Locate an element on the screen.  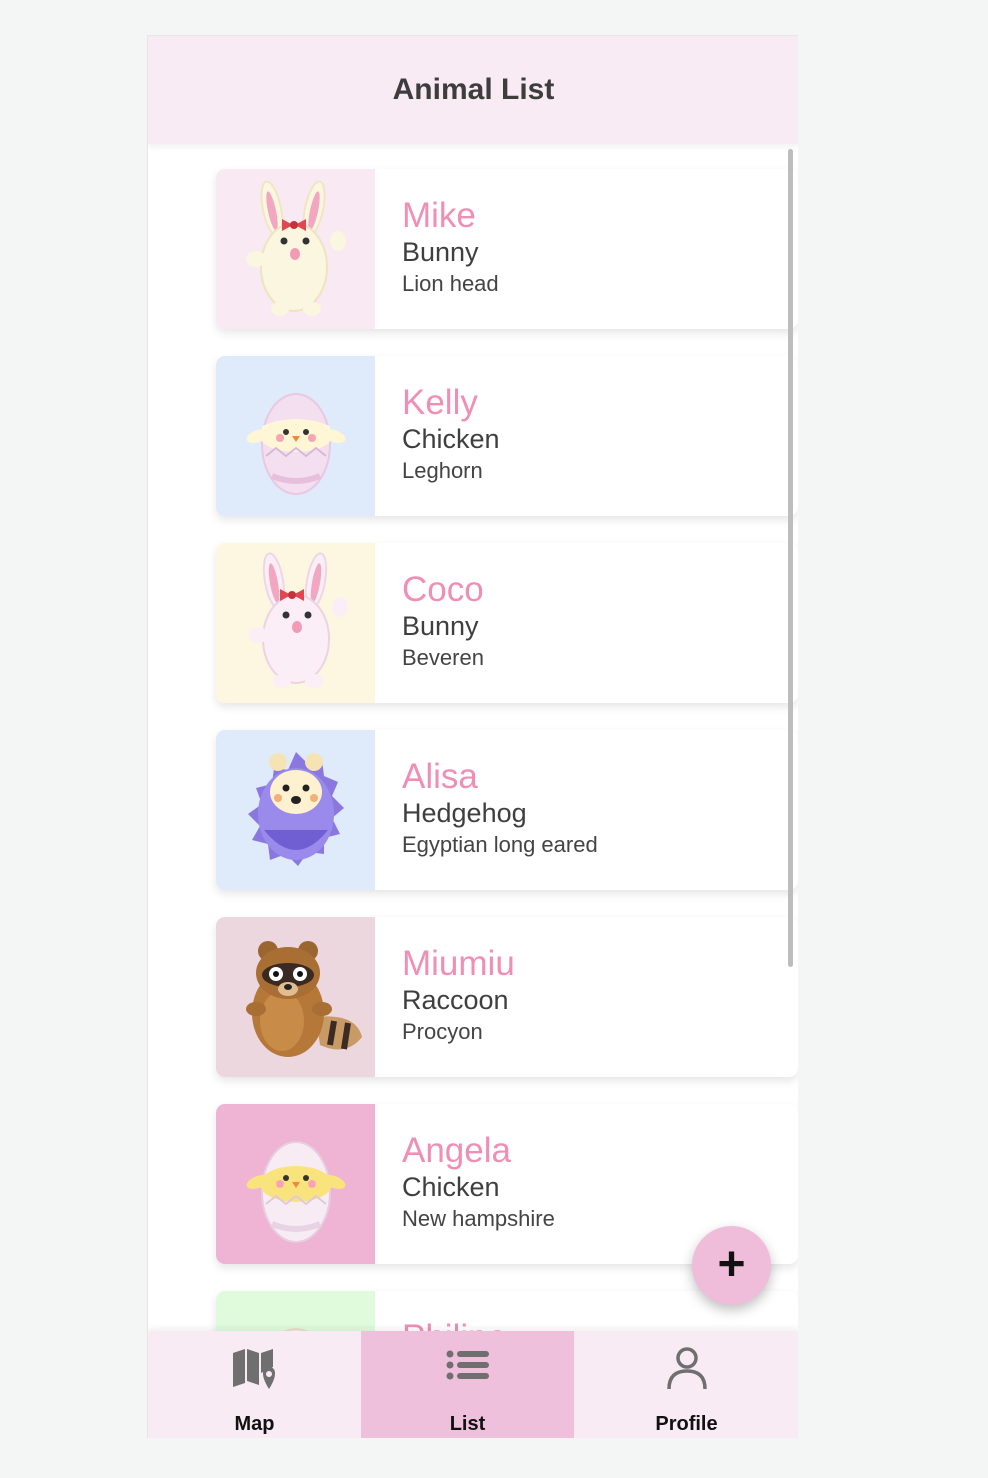
nav-label: List is located at coordinates (467, 1424).